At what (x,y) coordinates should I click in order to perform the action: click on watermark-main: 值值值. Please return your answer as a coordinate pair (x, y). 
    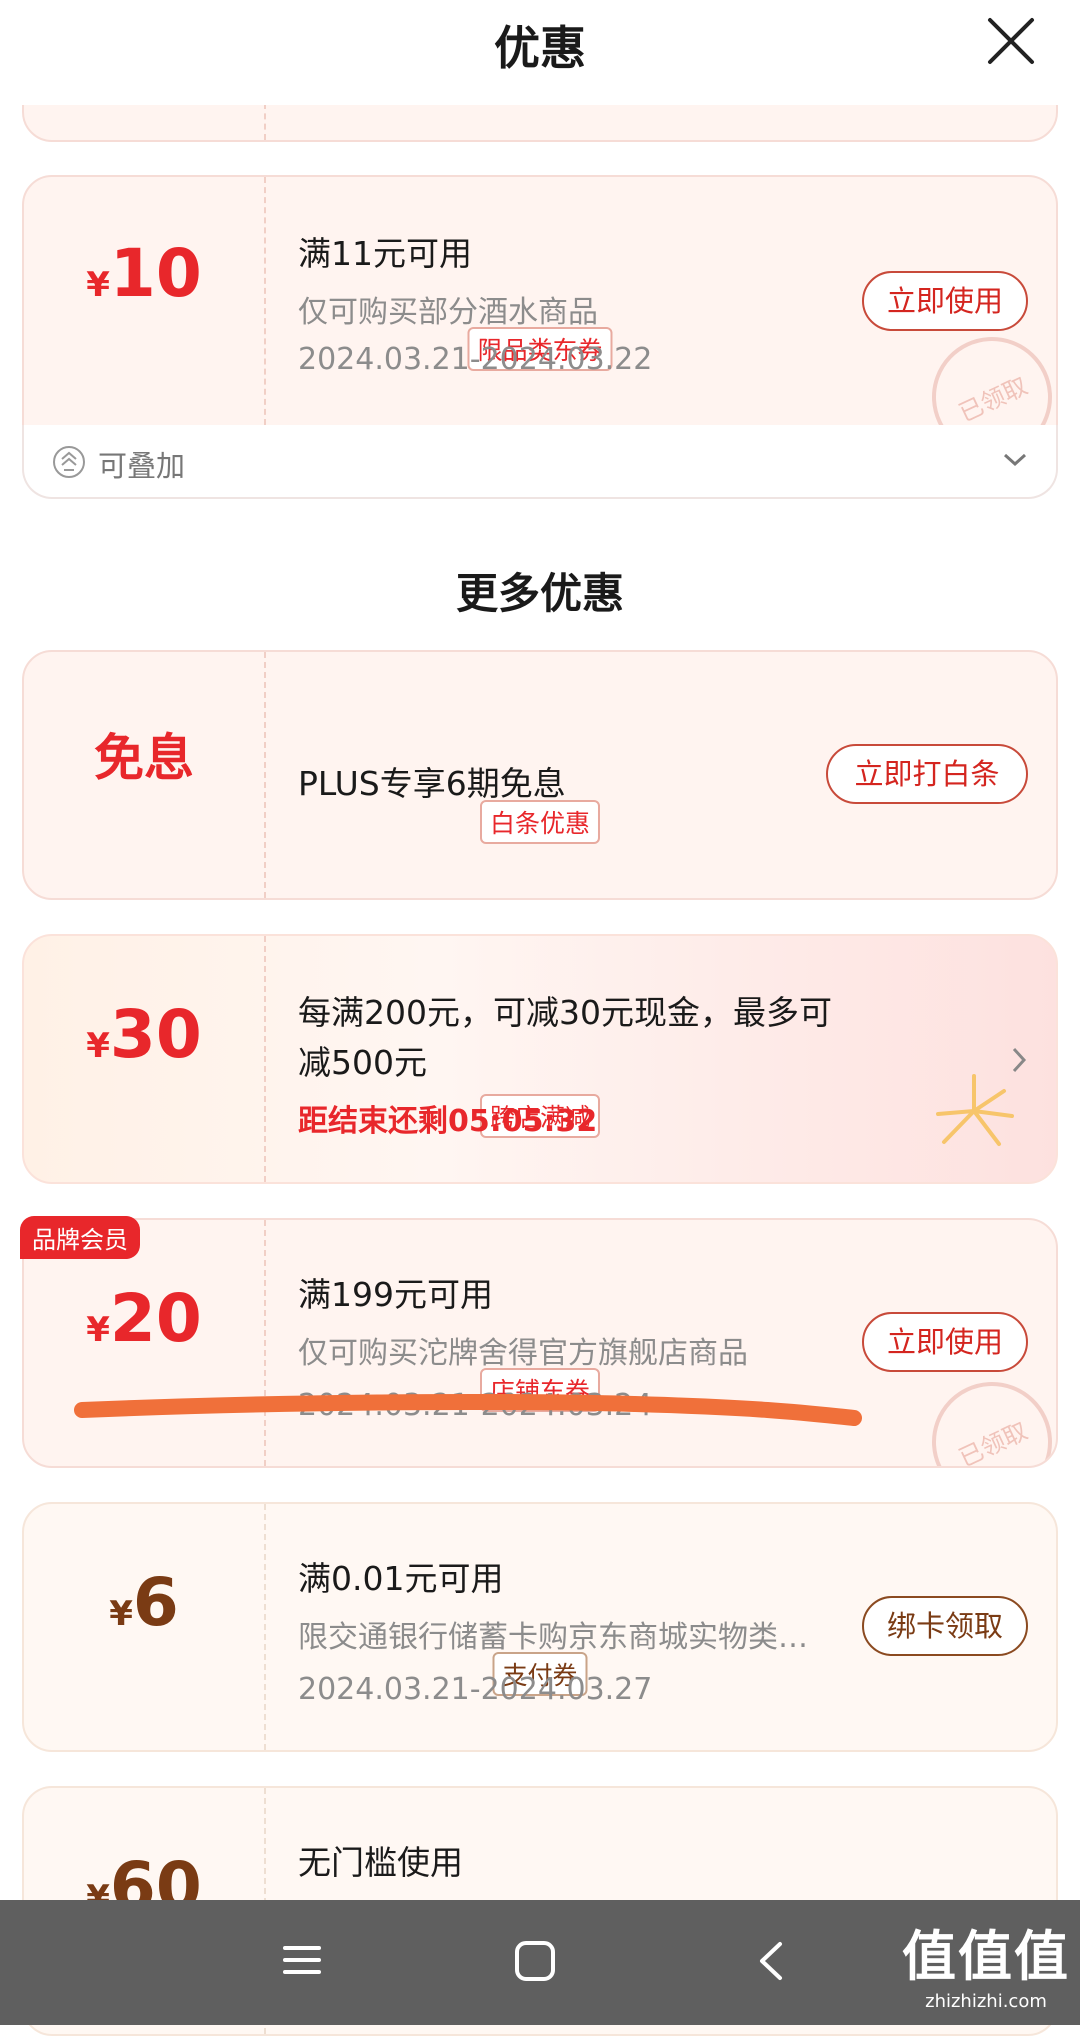
    Looking at the image, I should click on (986, 1956).